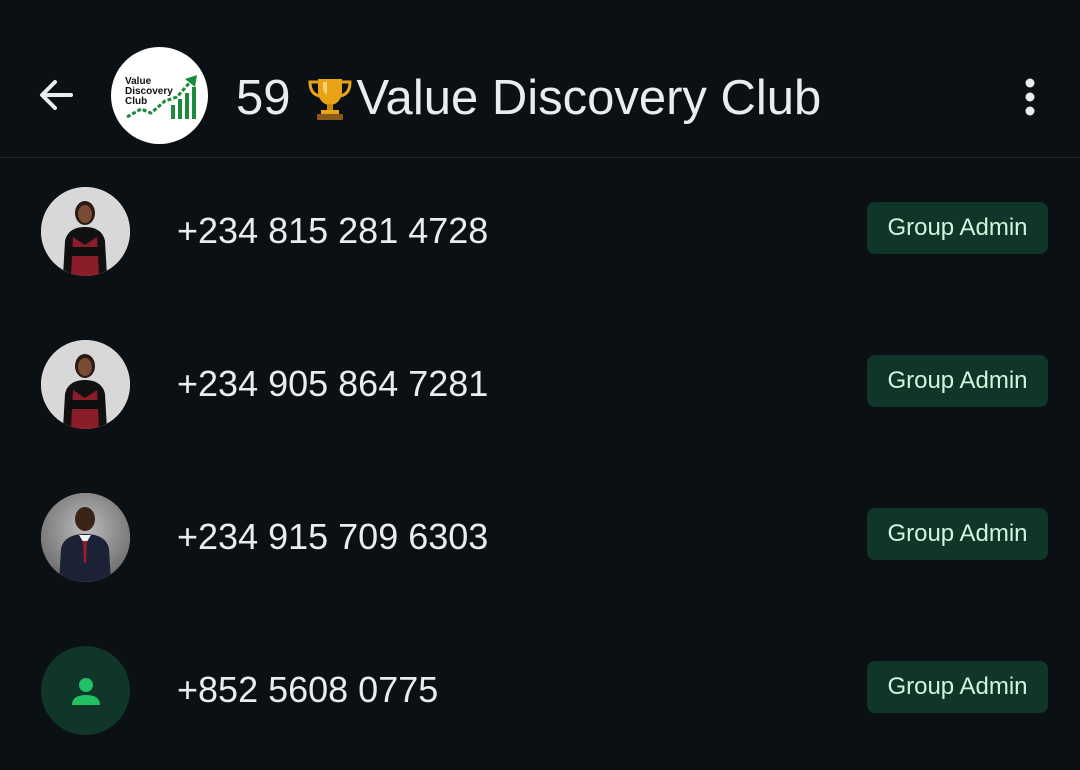  I want to click on arrow-left-icon, so click(56, 95).